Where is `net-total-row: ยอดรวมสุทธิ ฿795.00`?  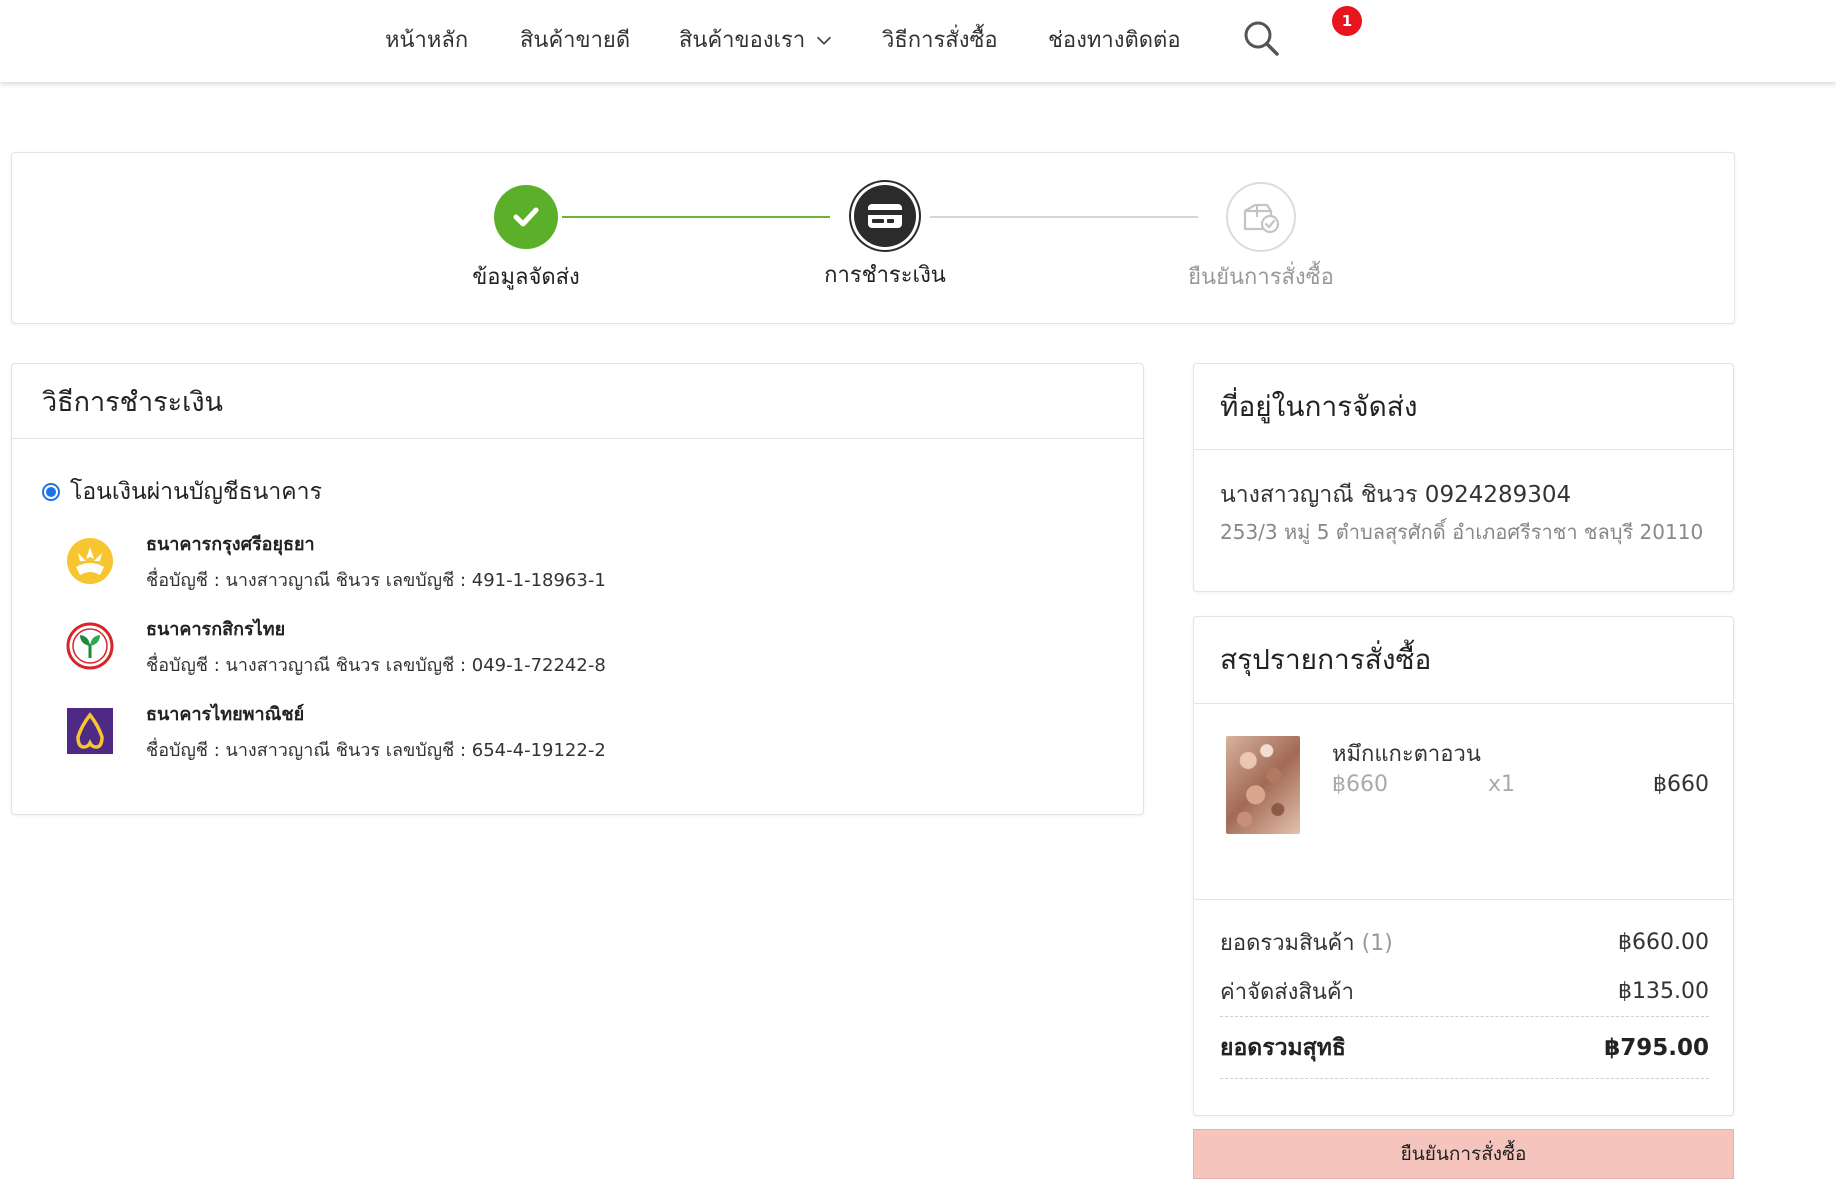 net-total-row: ยอดรวมสุทธิ ฿795.00 is located at coordinates (1464, 1048).